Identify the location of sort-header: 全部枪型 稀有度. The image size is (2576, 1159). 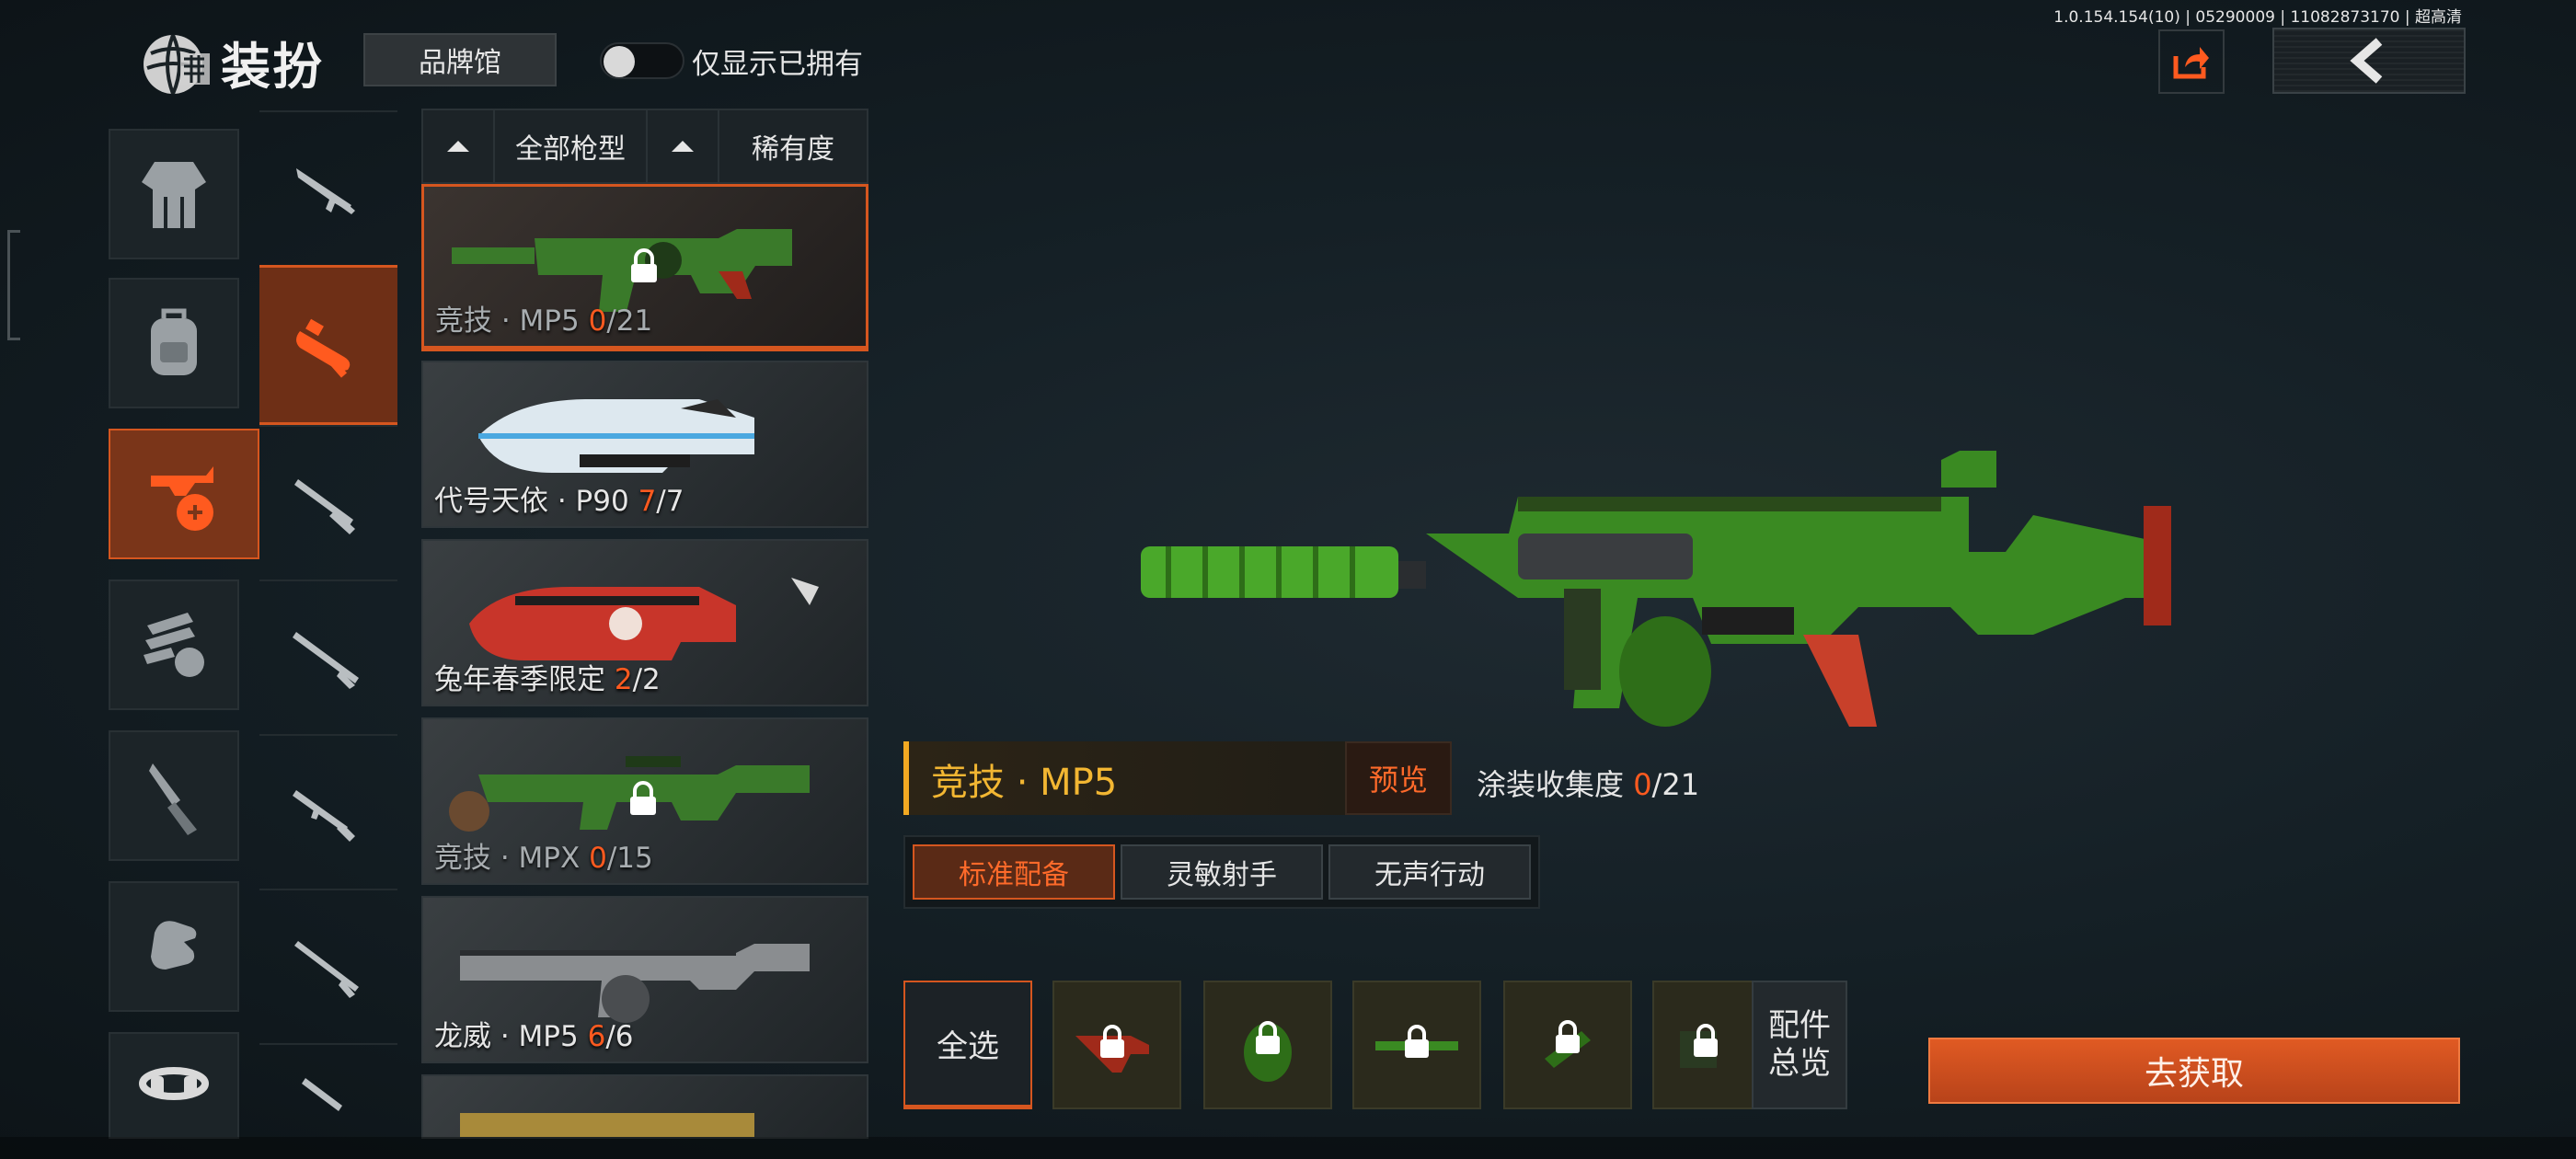
(644, 146).